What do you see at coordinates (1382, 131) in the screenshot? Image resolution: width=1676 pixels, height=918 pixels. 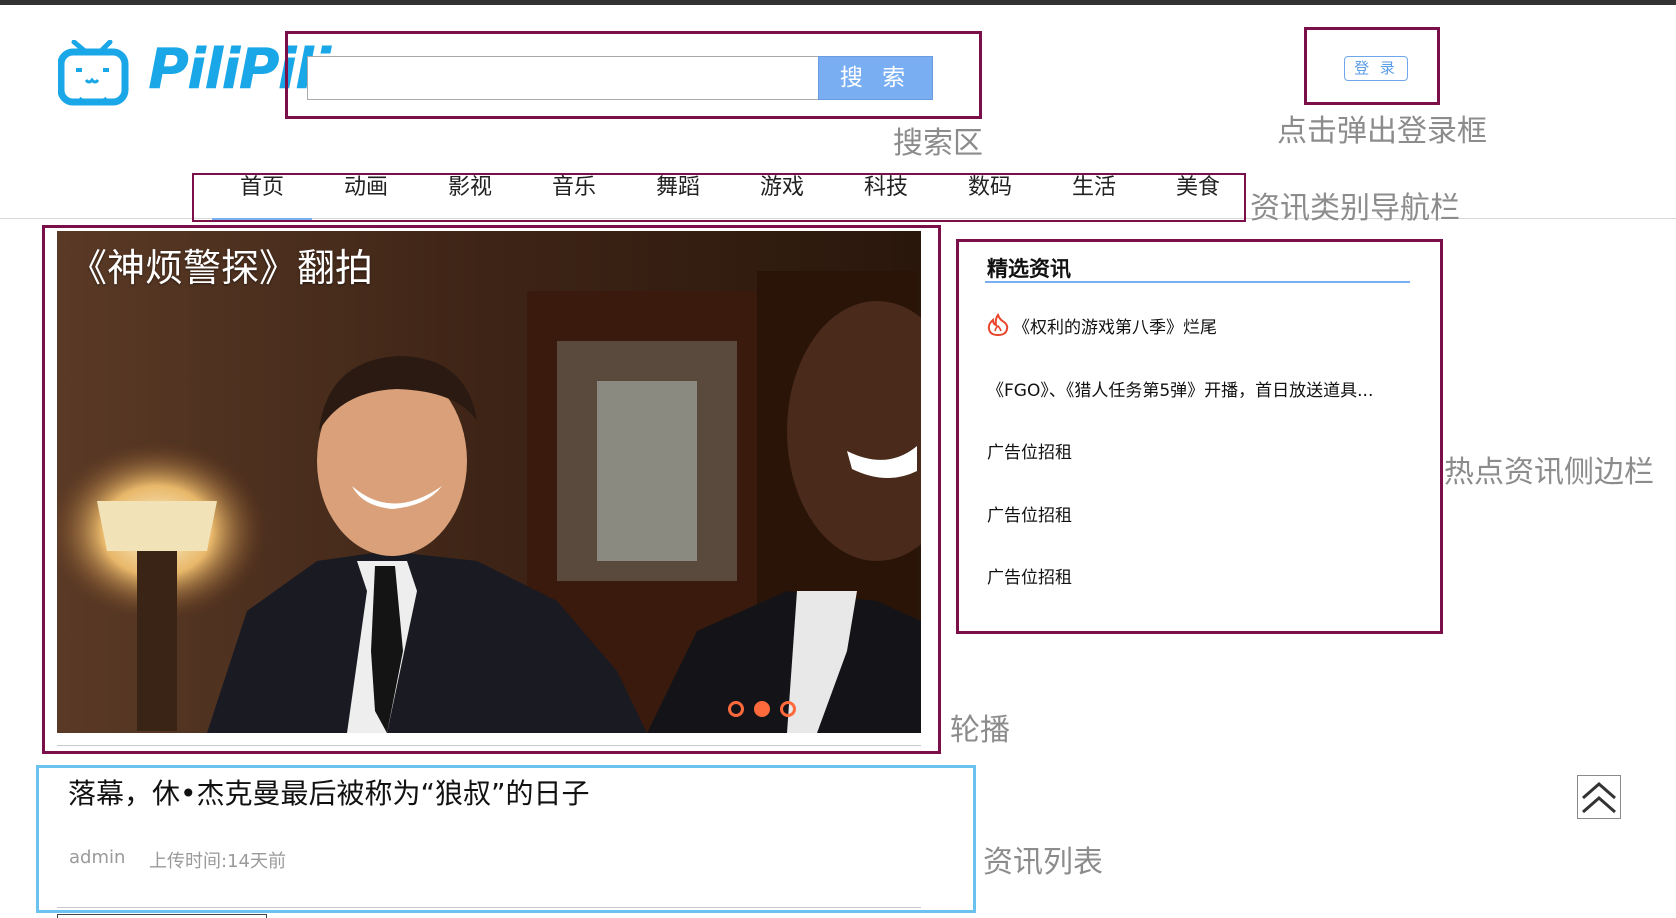 I see `annotation-login-popup: 点击弹出登录框` at bounding box center [1382, 131].